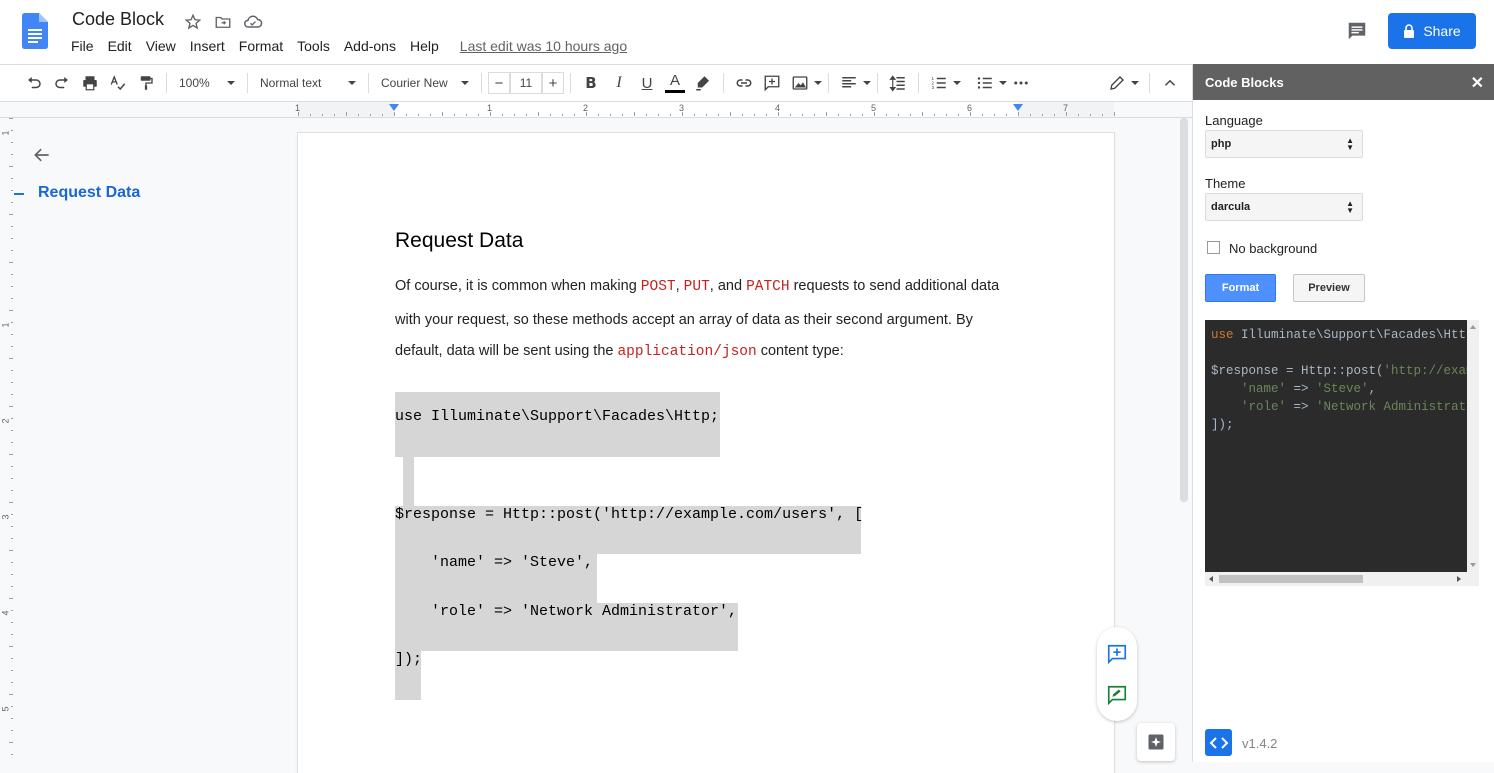  What do you see at coordinates (1432, 31) in the screenshot?
I see `share-button: Share` at bounding box center [1432, 31].